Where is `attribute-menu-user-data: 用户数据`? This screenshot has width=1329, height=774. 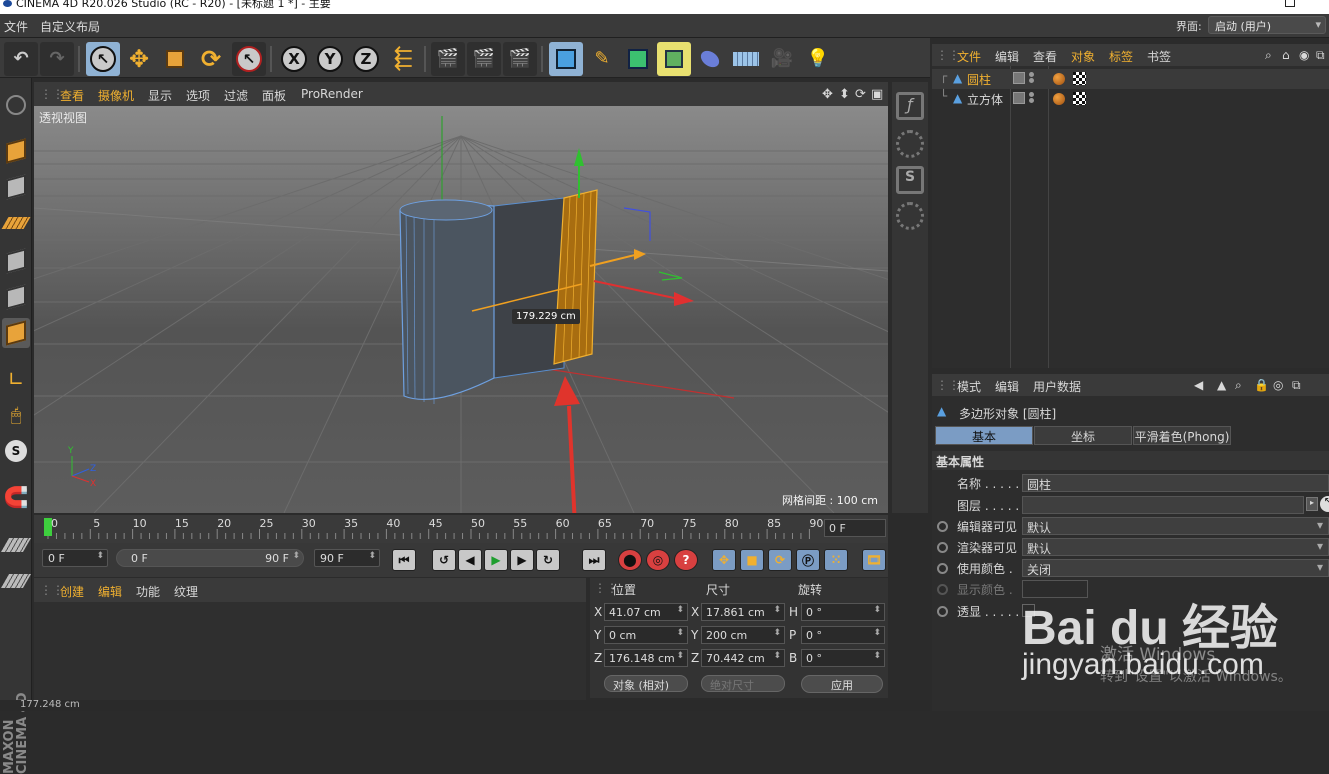
attribute-menu-user-data: 用户数据 is located at coordinates (1057, 386).